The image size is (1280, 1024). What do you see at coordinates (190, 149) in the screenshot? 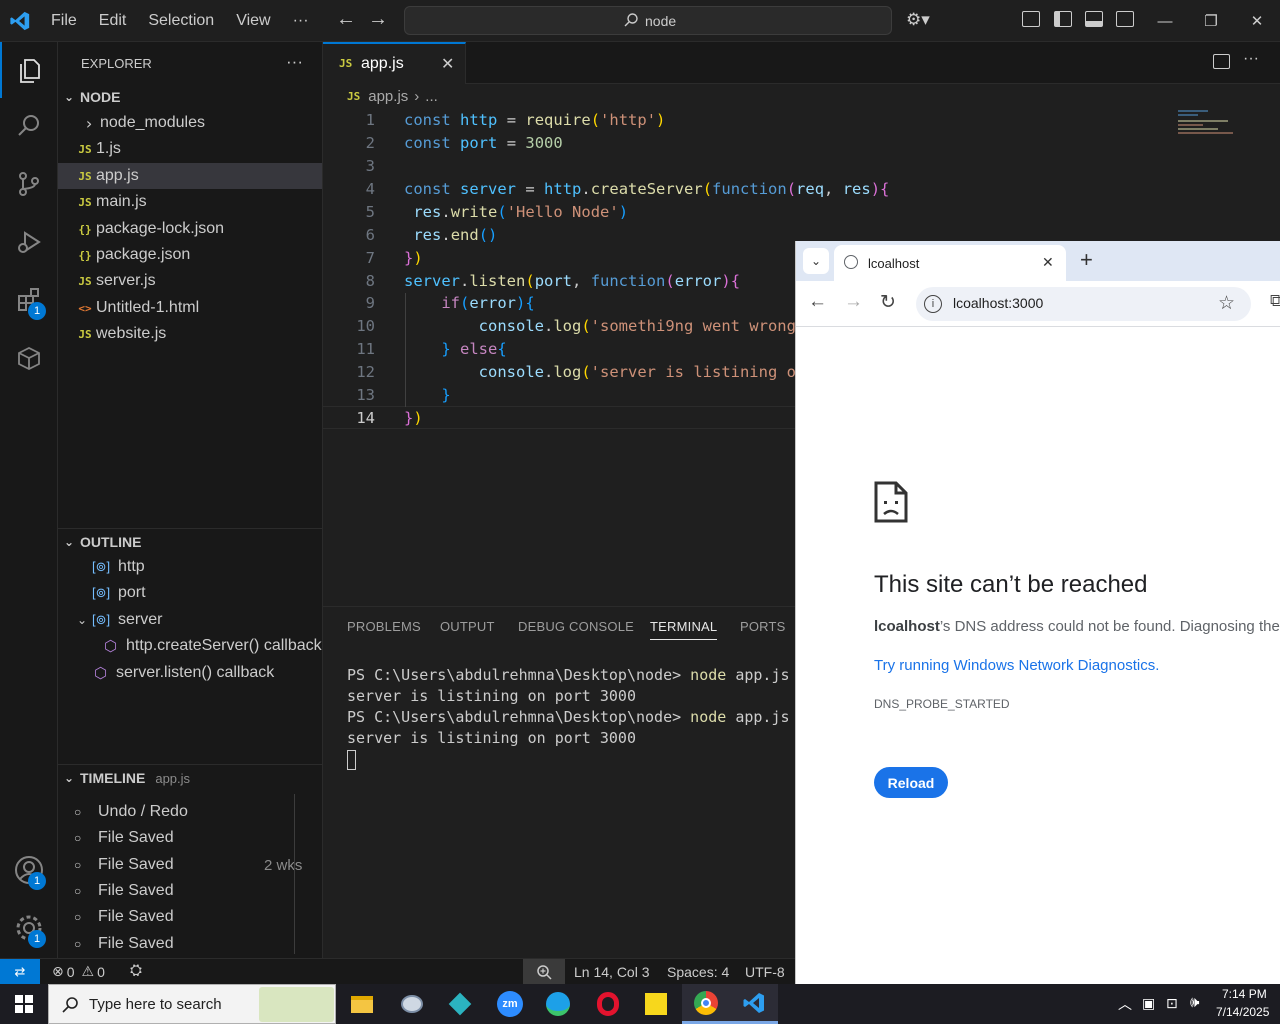
I see `tree-item-1-js: JS 1.js` at bounding box center [190, 149].